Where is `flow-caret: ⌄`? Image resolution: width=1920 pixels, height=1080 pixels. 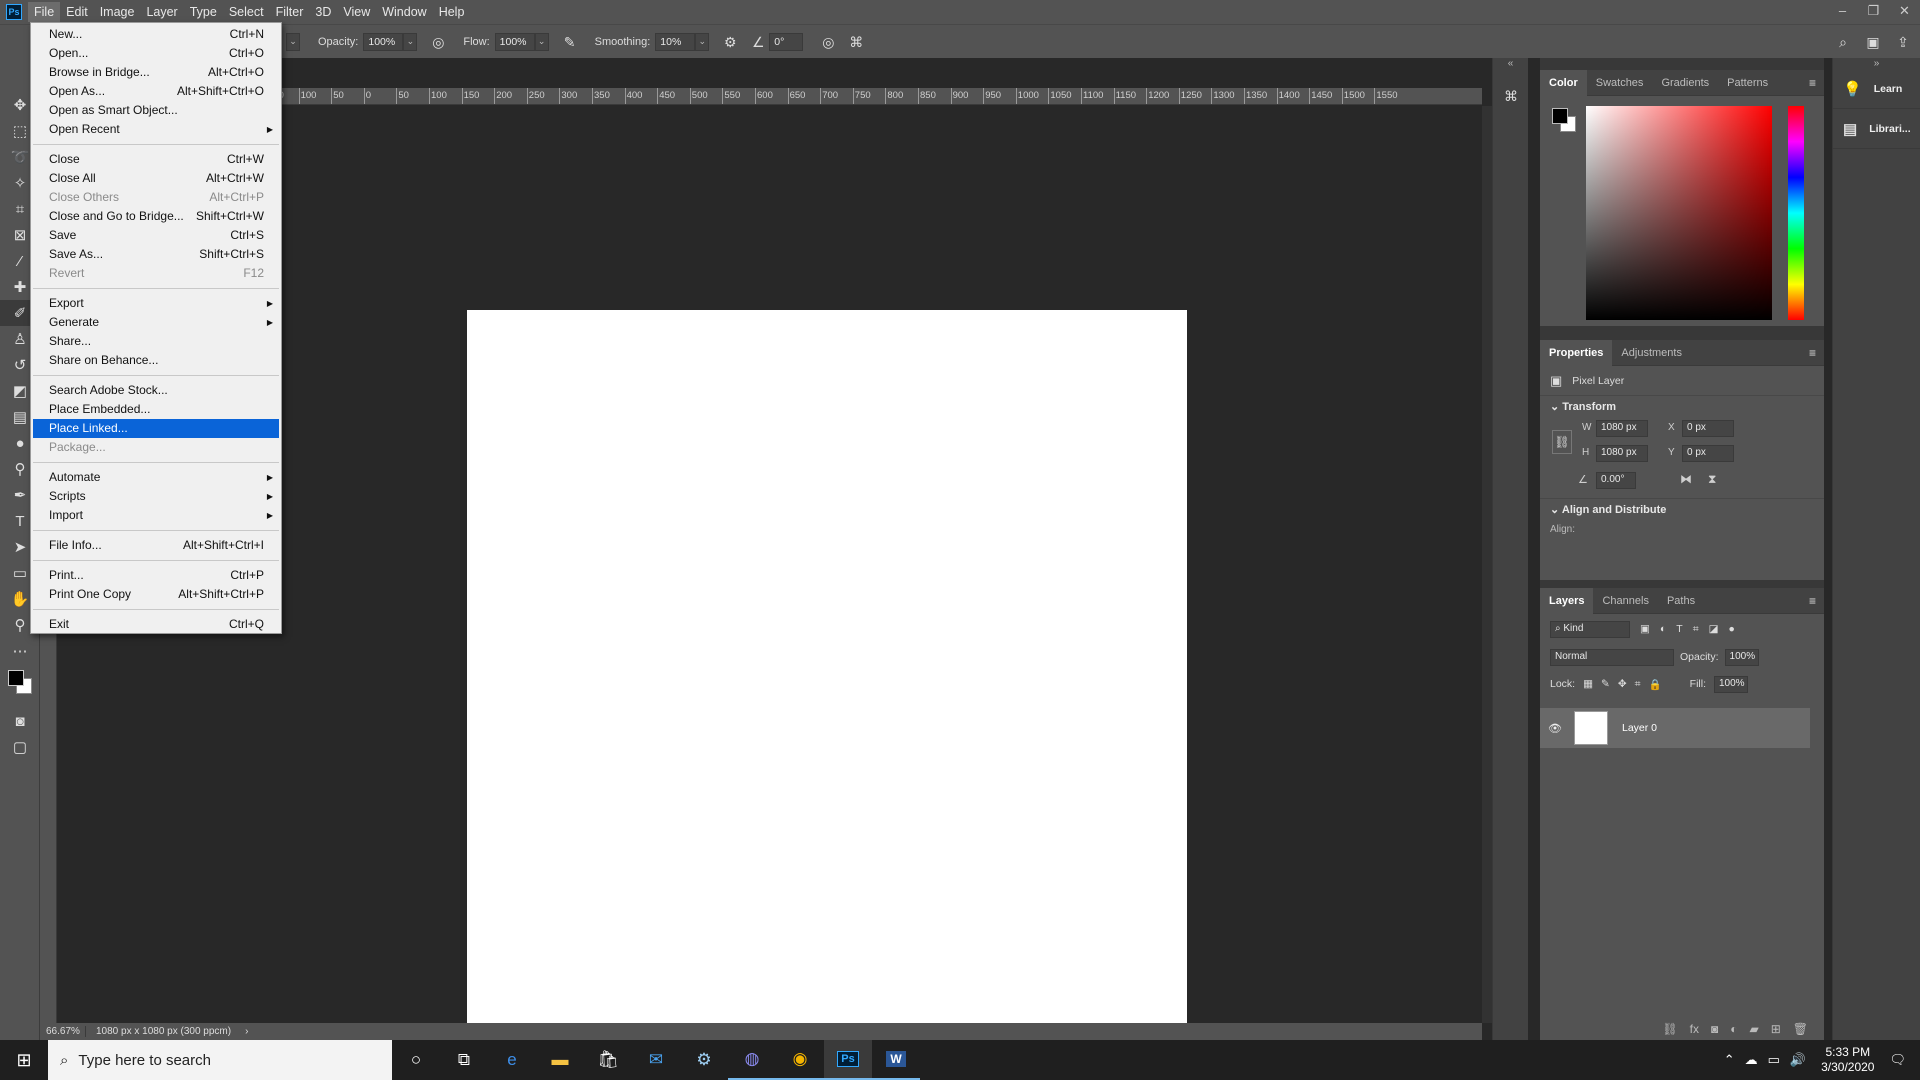 flow-caret: ⌄ is located at coordinates (541, 41).